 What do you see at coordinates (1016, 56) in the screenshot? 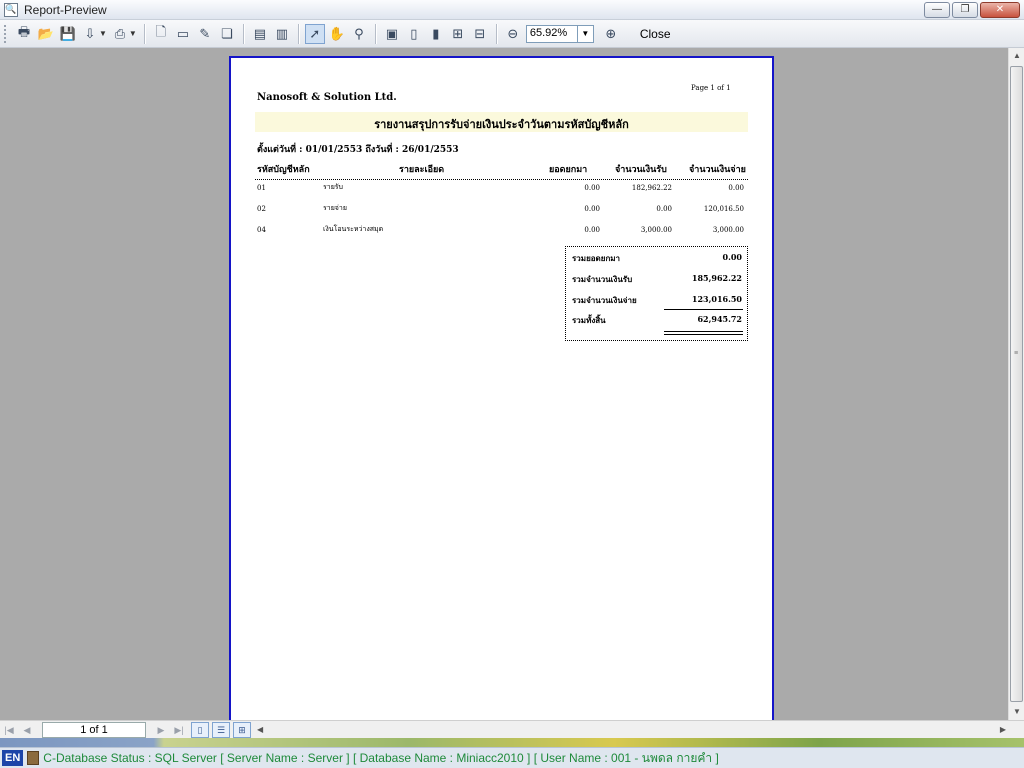
I see `scroll-up-icon: ▲` at bounding box center [1016, 56].